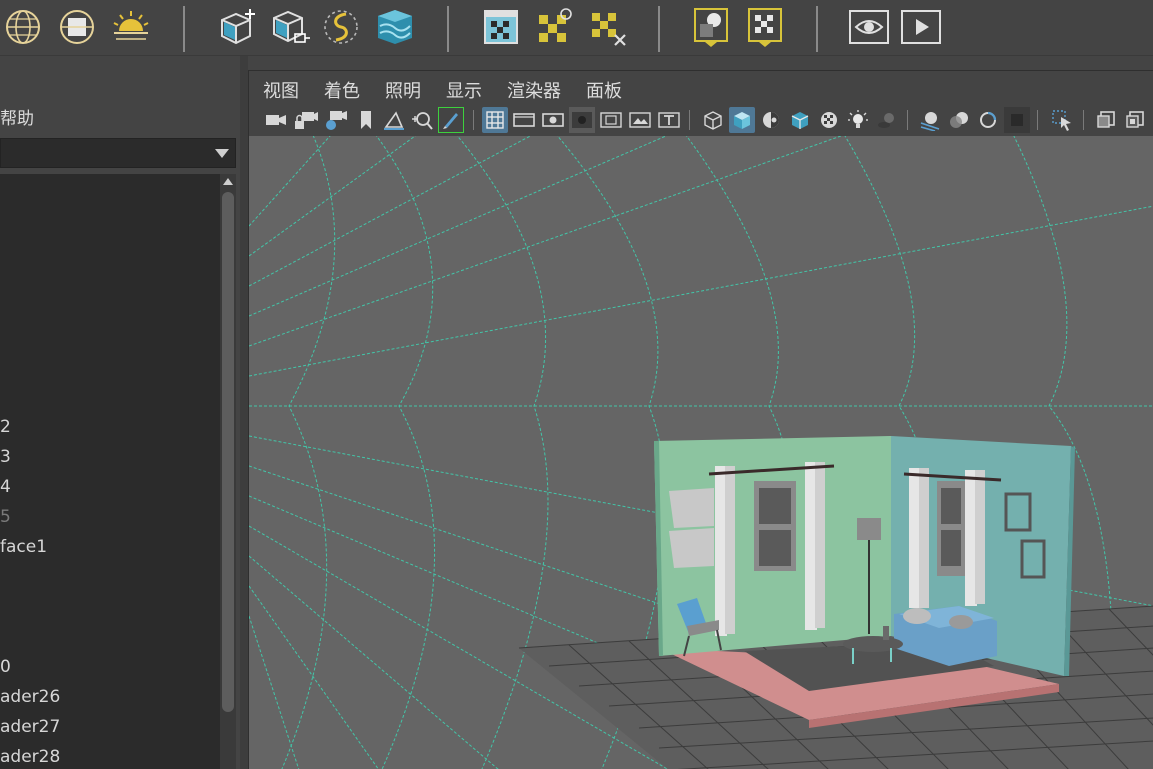  I want to click on help-menu: 帮助, so click(17, 117).